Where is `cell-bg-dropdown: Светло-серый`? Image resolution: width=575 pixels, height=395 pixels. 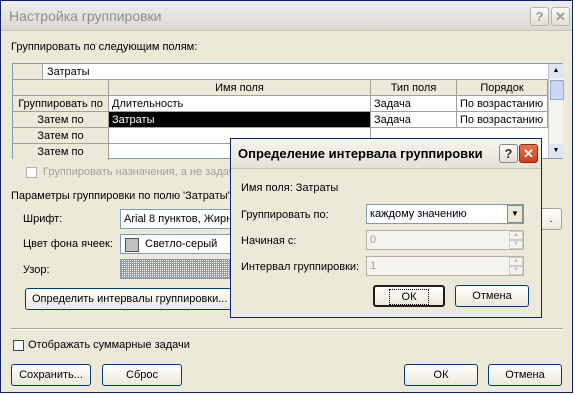 cell-bg-dropdown: Светло-серый is located at coordinates (176, 244).